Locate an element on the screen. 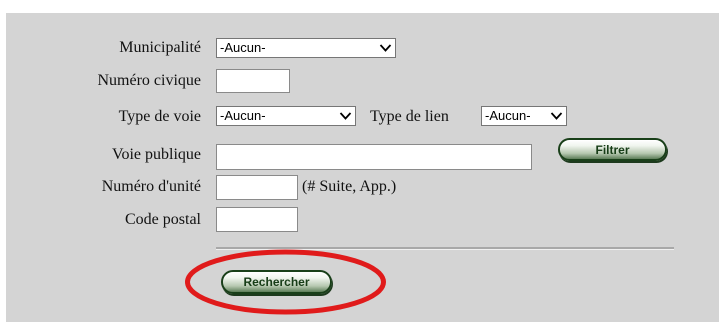 The height and width of the screenshot is (322, 719). type-de-voie-label: Type de voie is located at coordinates (159, 116).